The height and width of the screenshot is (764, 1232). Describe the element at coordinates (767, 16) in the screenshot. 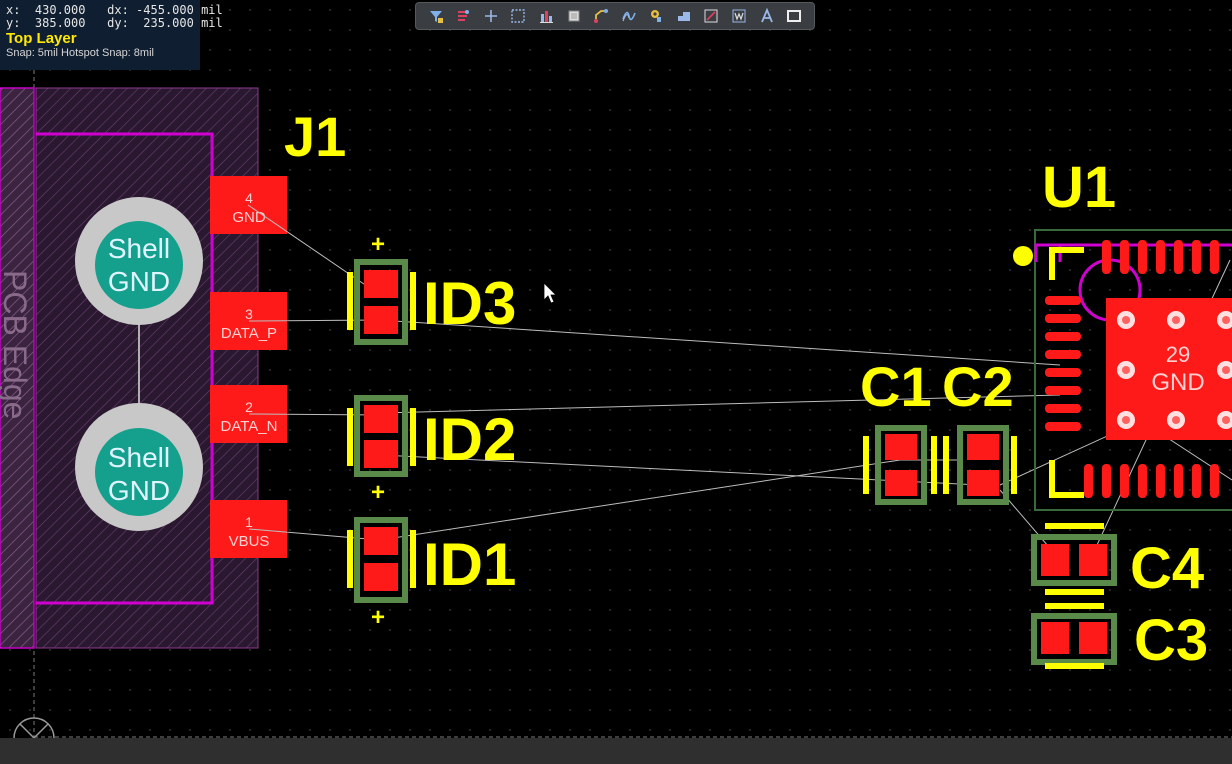

I see `text-icon` at that location.